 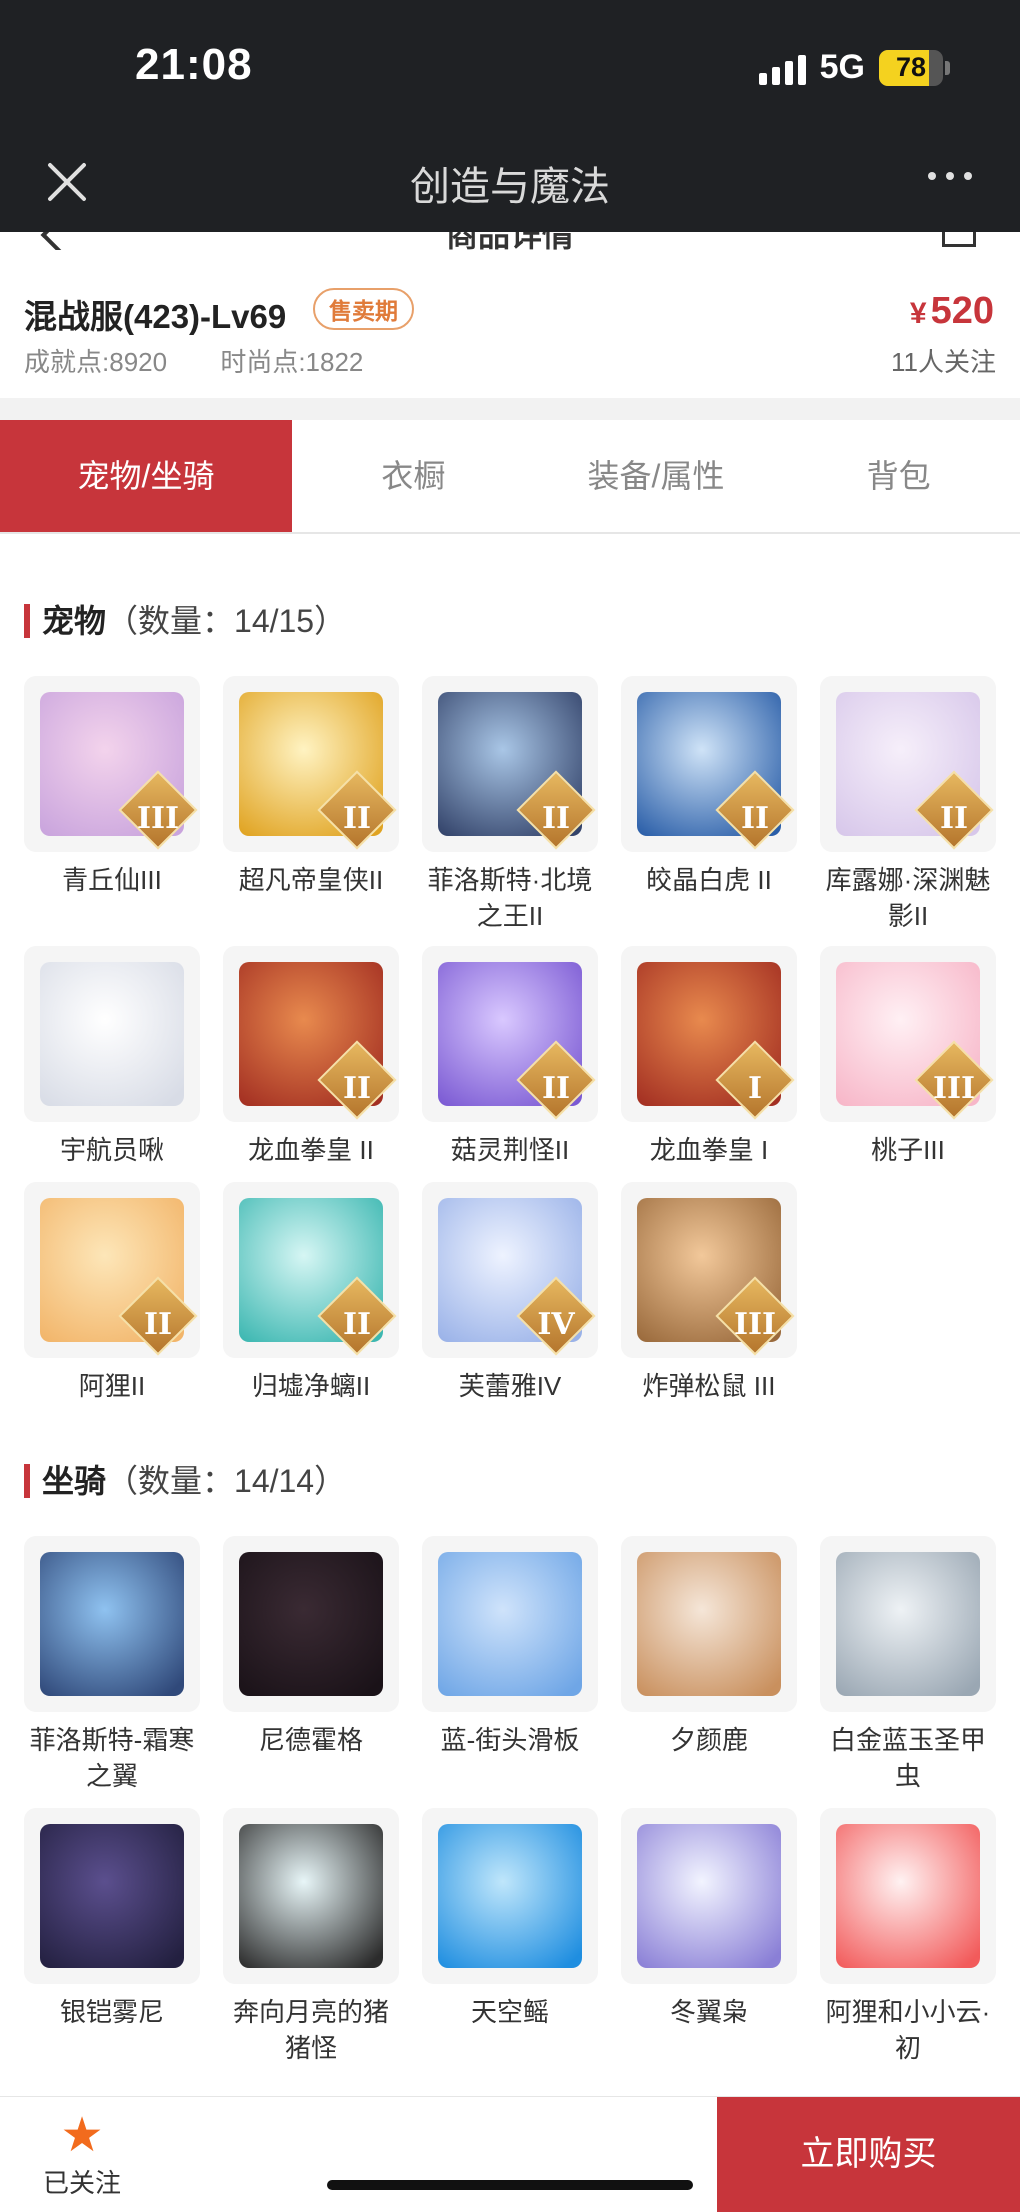 I want to click on mount-card: 阿狸和小小云·初, so click(x=908, y=1944).